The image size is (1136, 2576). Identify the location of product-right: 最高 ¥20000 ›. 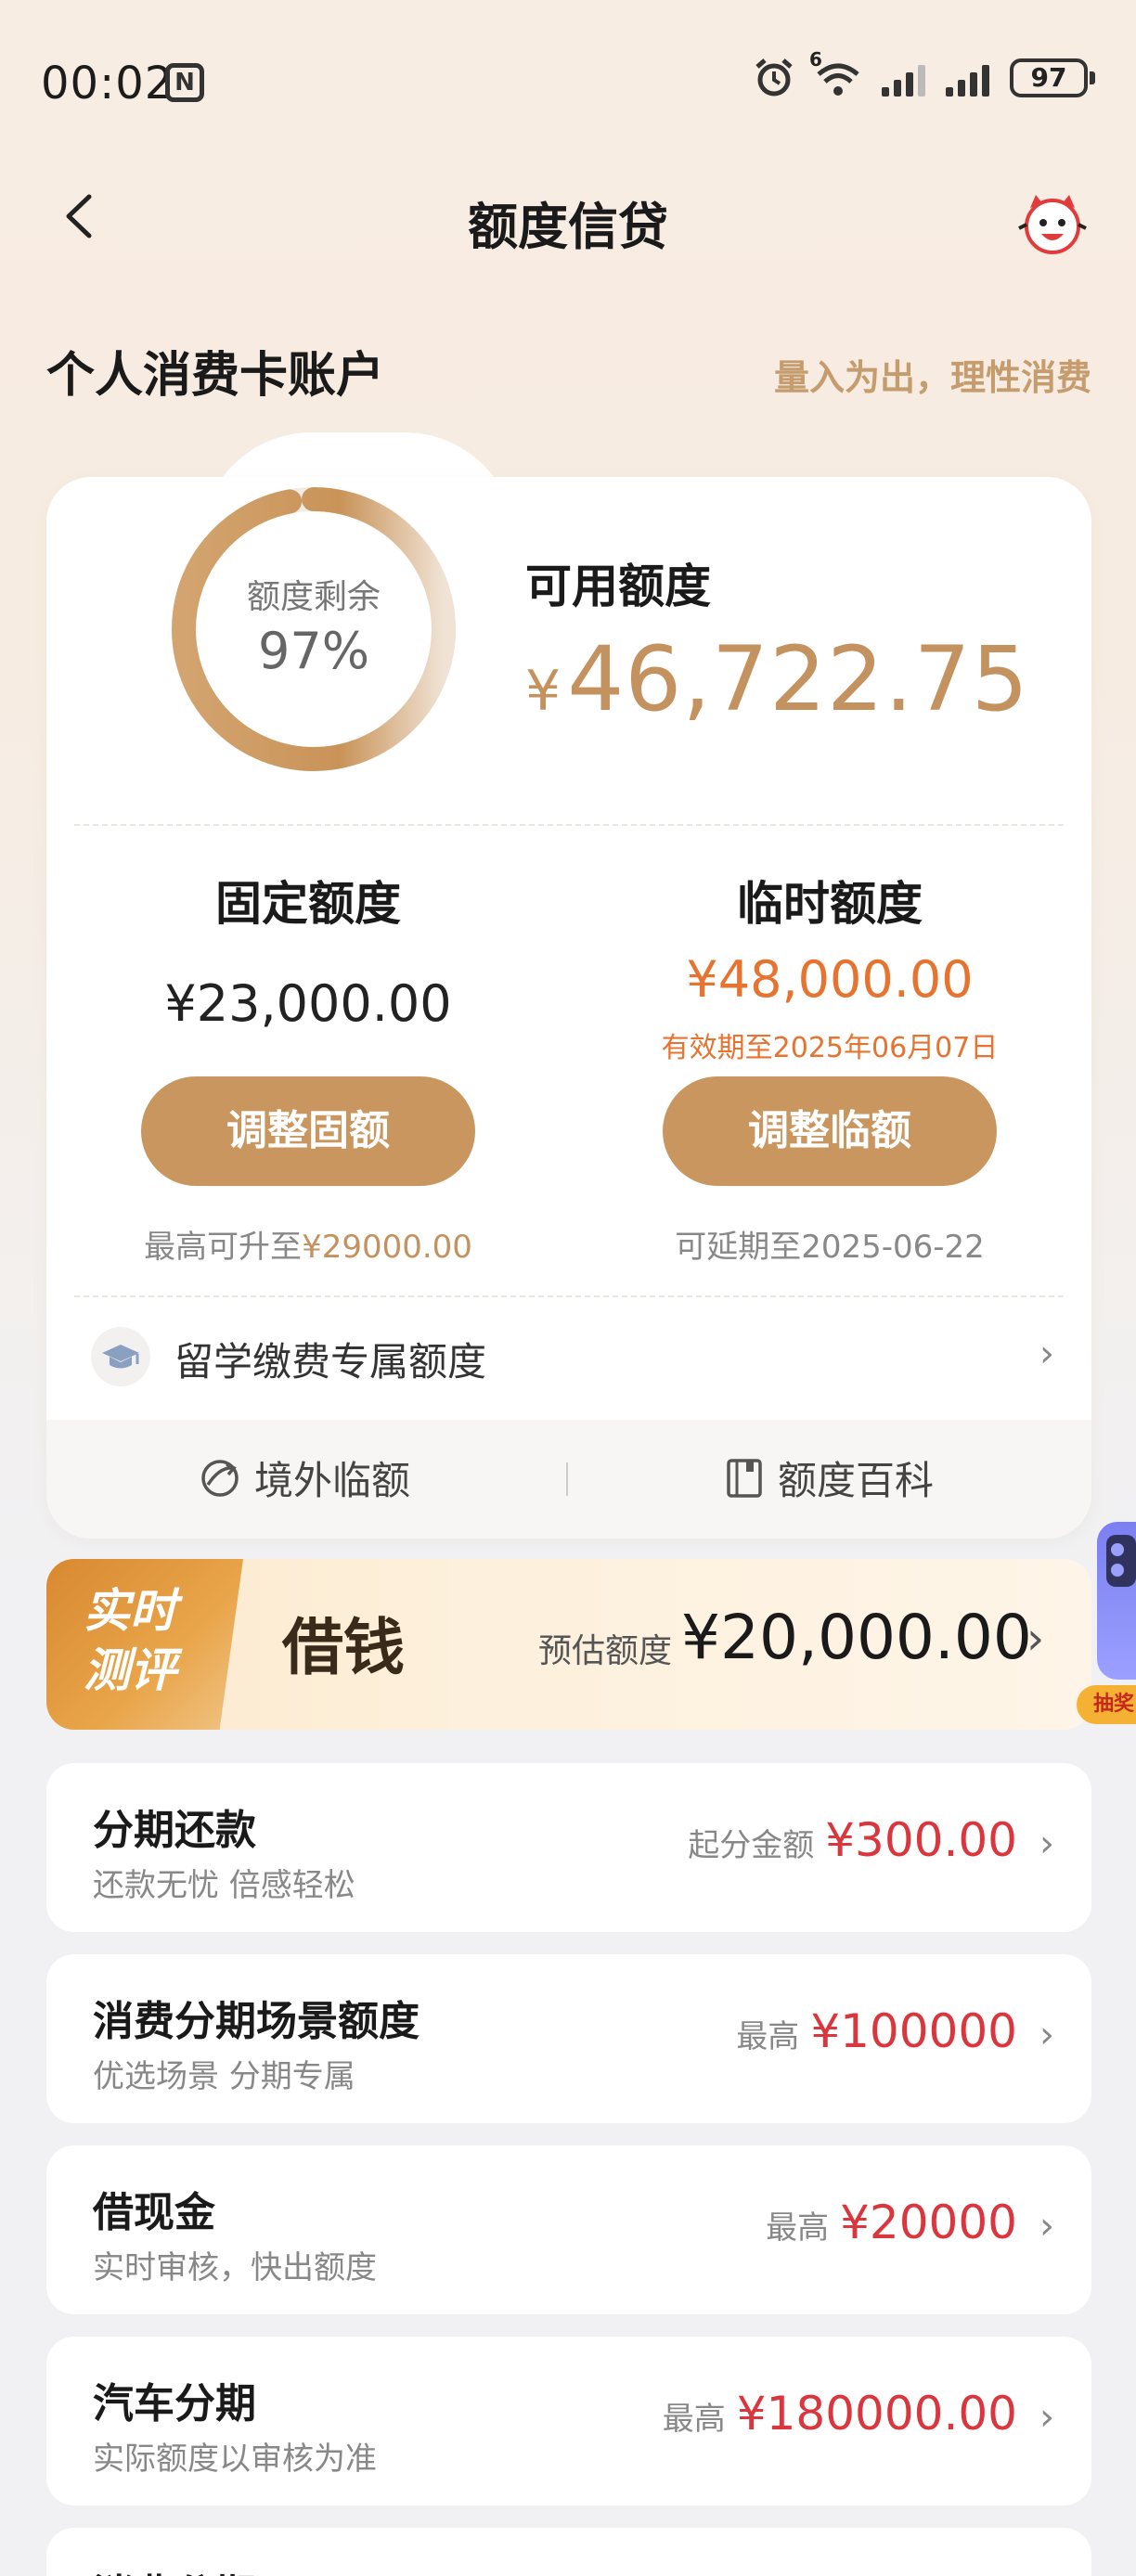
(910, 2222).